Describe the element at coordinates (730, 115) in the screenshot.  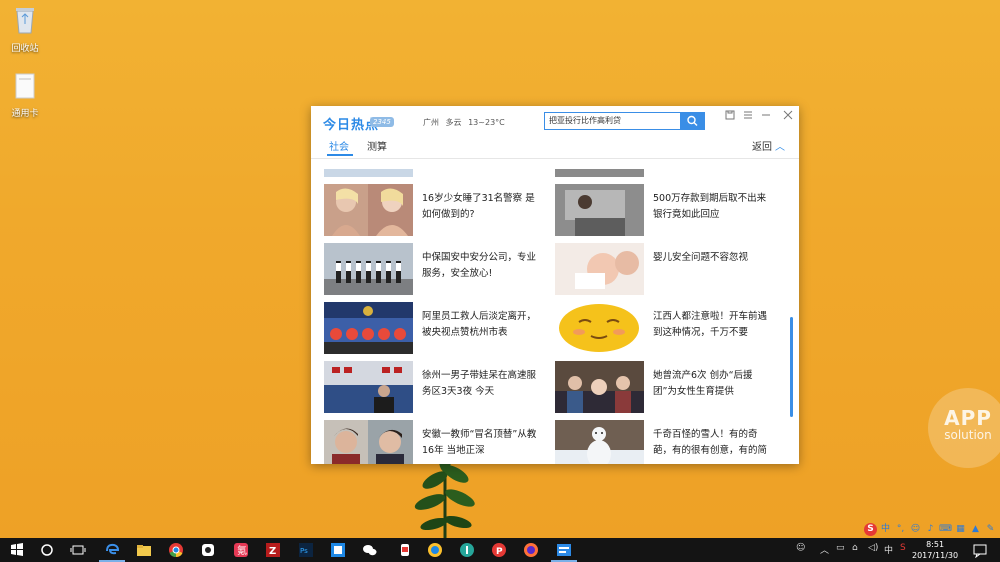
I see `skin-button` at that location.